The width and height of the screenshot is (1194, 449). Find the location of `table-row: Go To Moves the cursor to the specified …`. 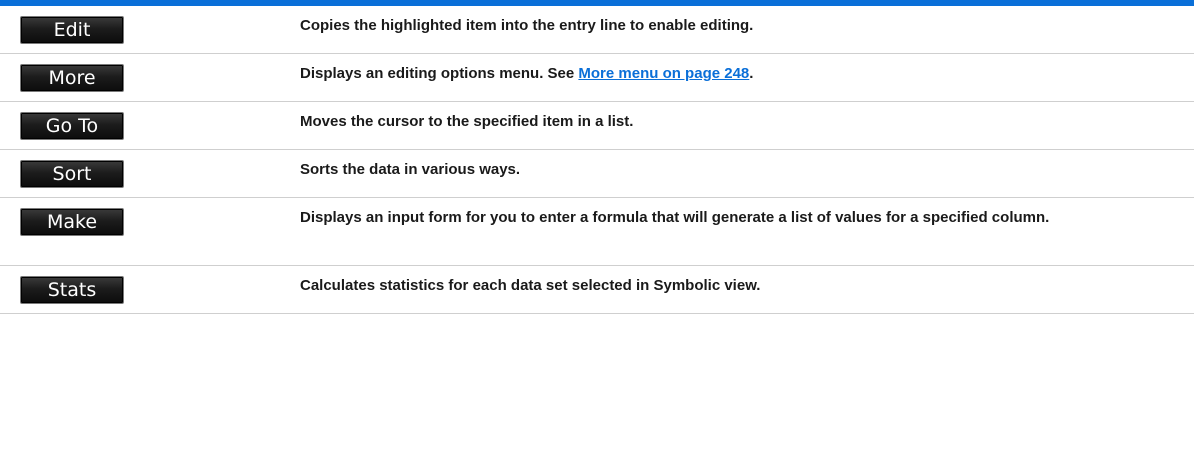

table-row: Go To Moves the cursor to the specified … is located at coordinates (597, 126).